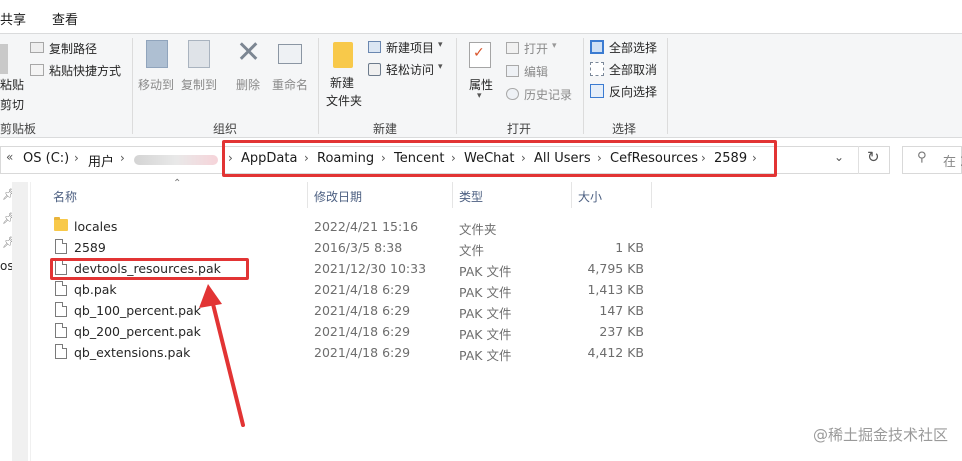 This screenshot has height=461, width=962. Describe the element at coordinates (479, 53) in the screenshot. I see `check-icon: ✓` at that location.